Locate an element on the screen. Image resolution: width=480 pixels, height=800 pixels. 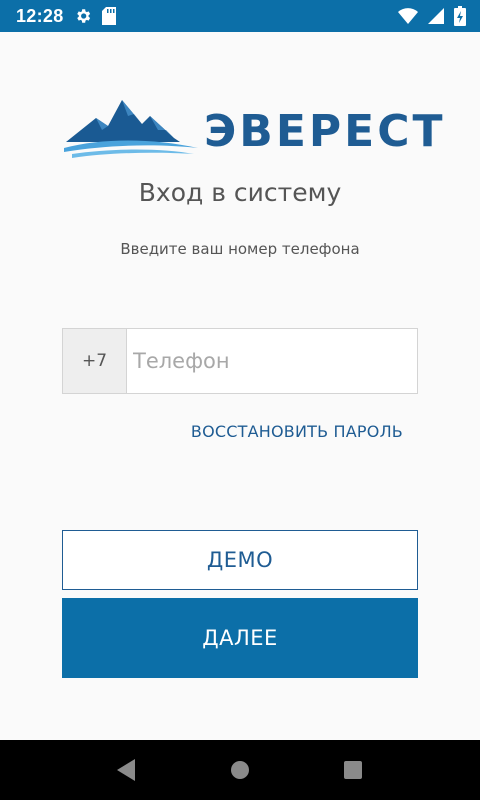
sd-card-icon is located at coordinates (108, 16).